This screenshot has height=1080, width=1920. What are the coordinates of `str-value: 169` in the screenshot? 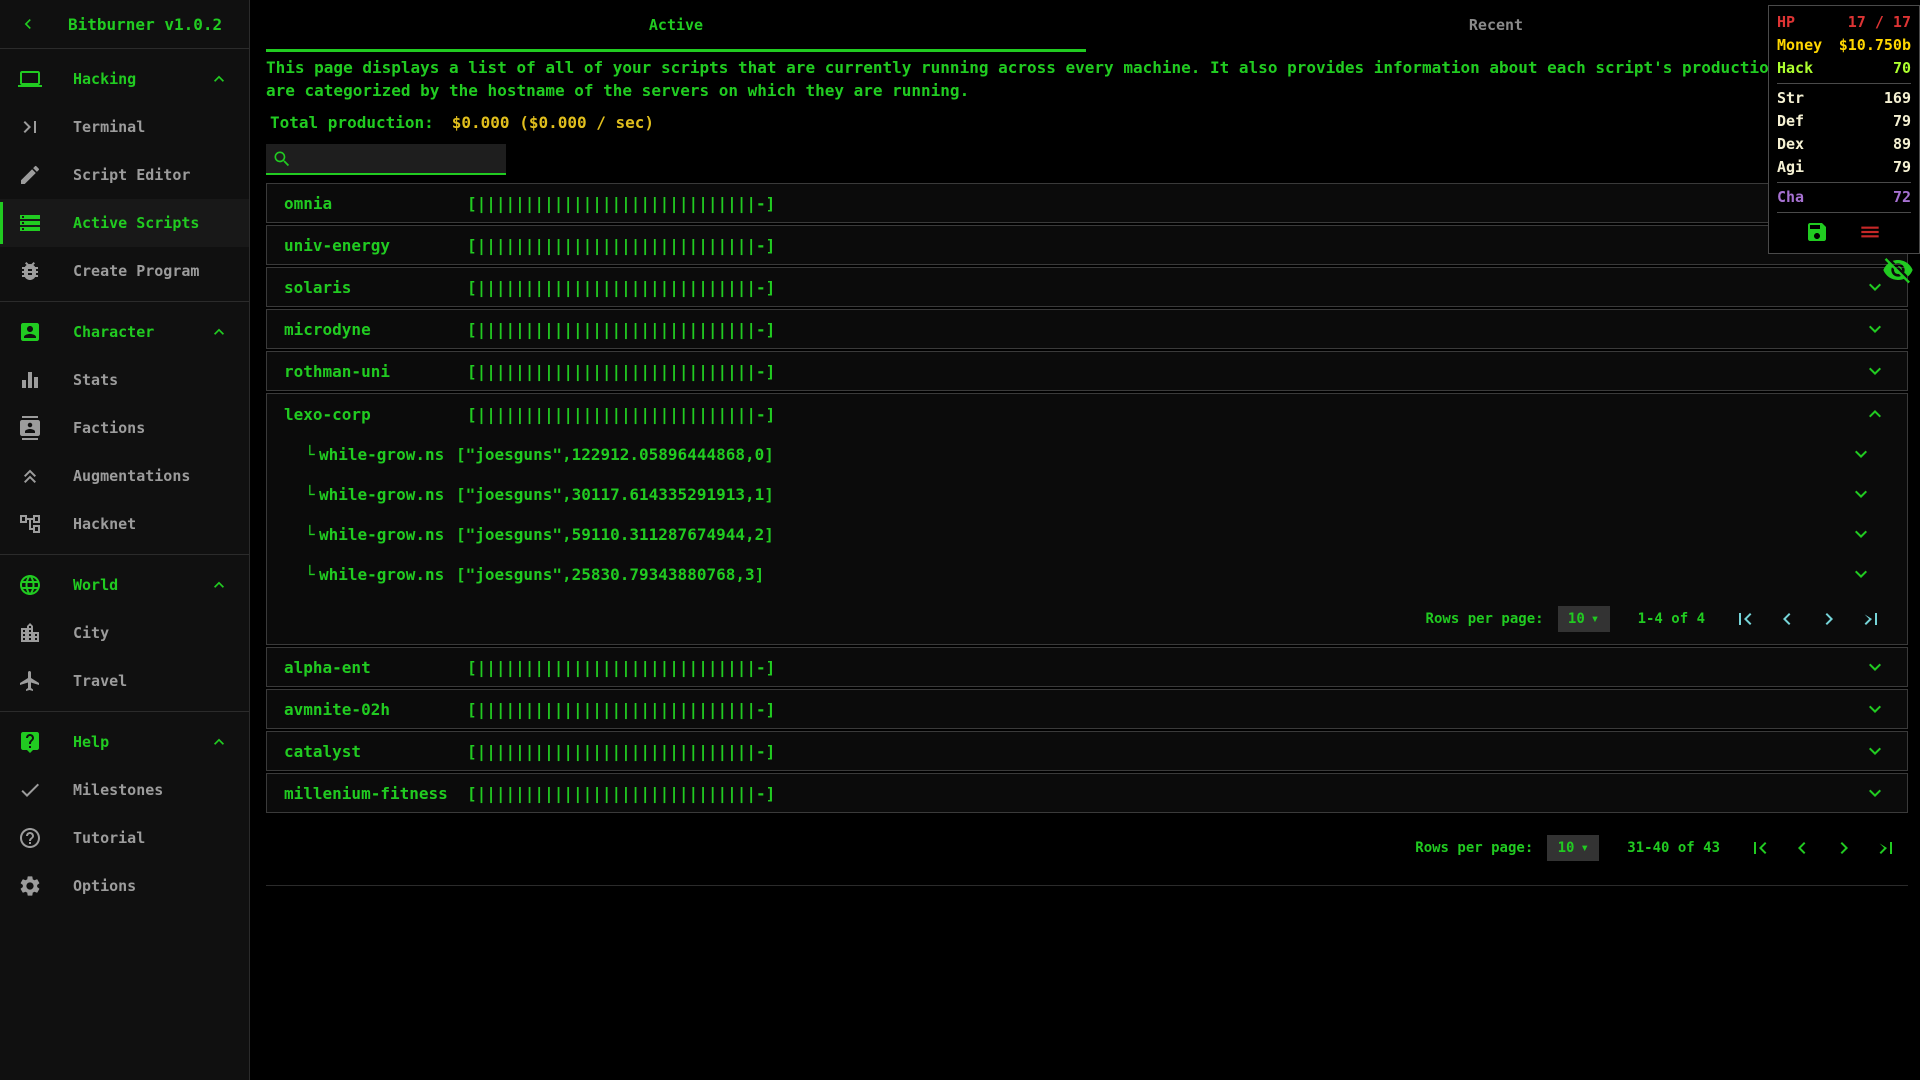 It's located at (1897, 98).